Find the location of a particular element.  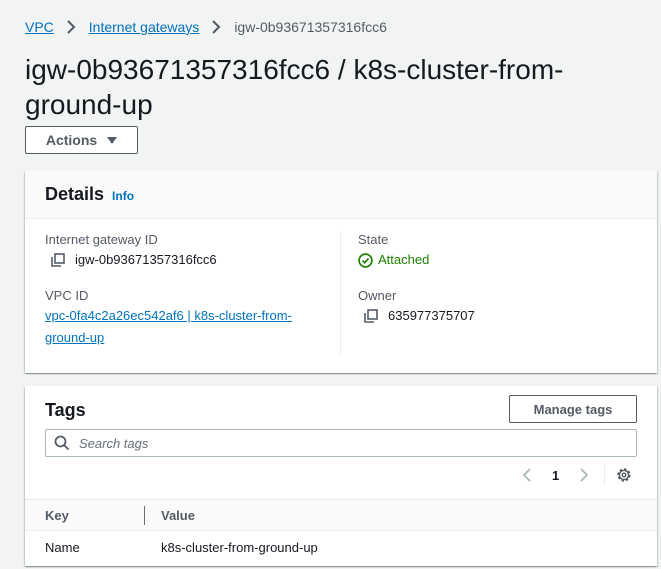

column-resizer is located at coordinates (144, 515).